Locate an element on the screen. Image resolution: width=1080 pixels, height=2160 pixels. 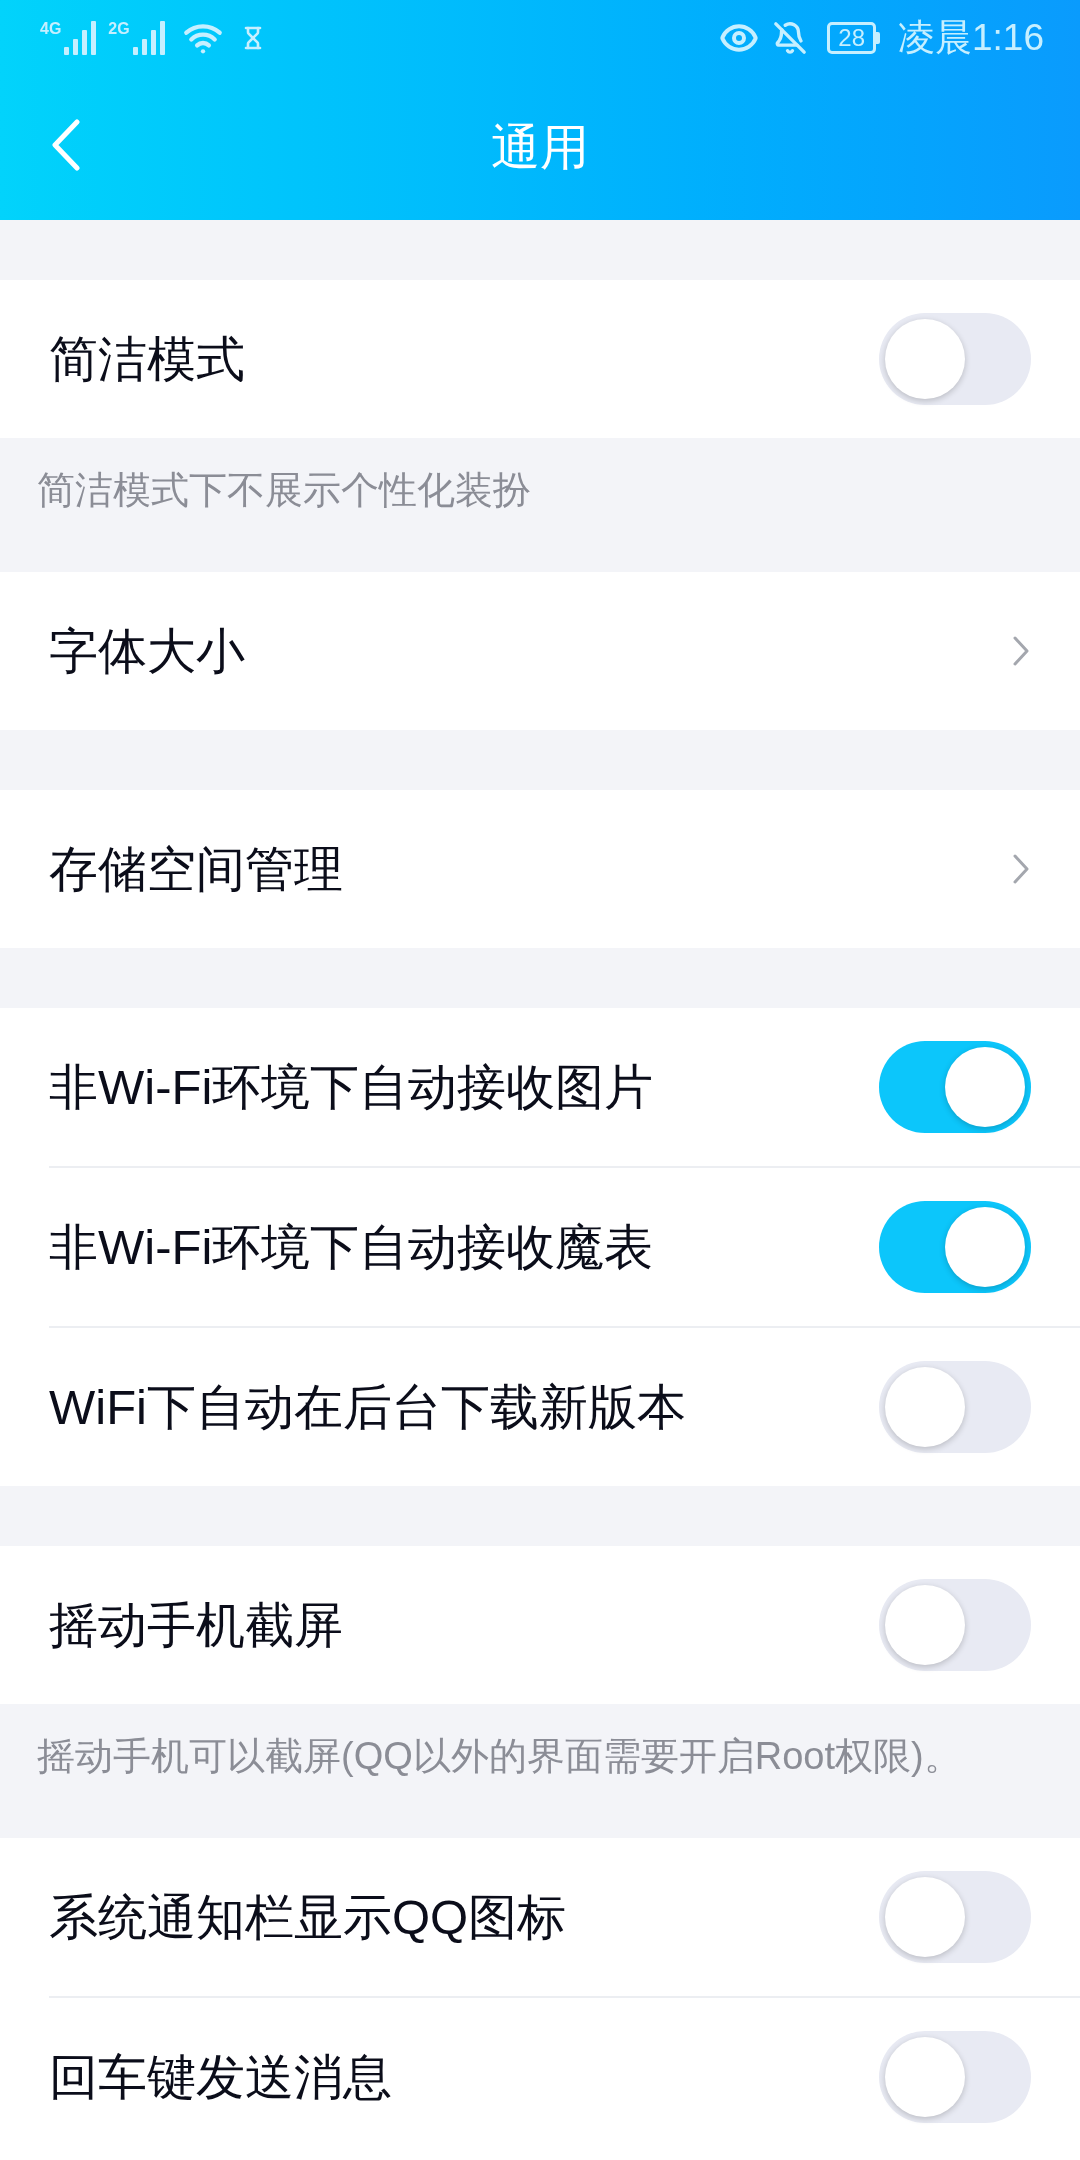
setting-label: 非Wi-Fi环境下自动接收图片 is located at coordinates (351, 1087).